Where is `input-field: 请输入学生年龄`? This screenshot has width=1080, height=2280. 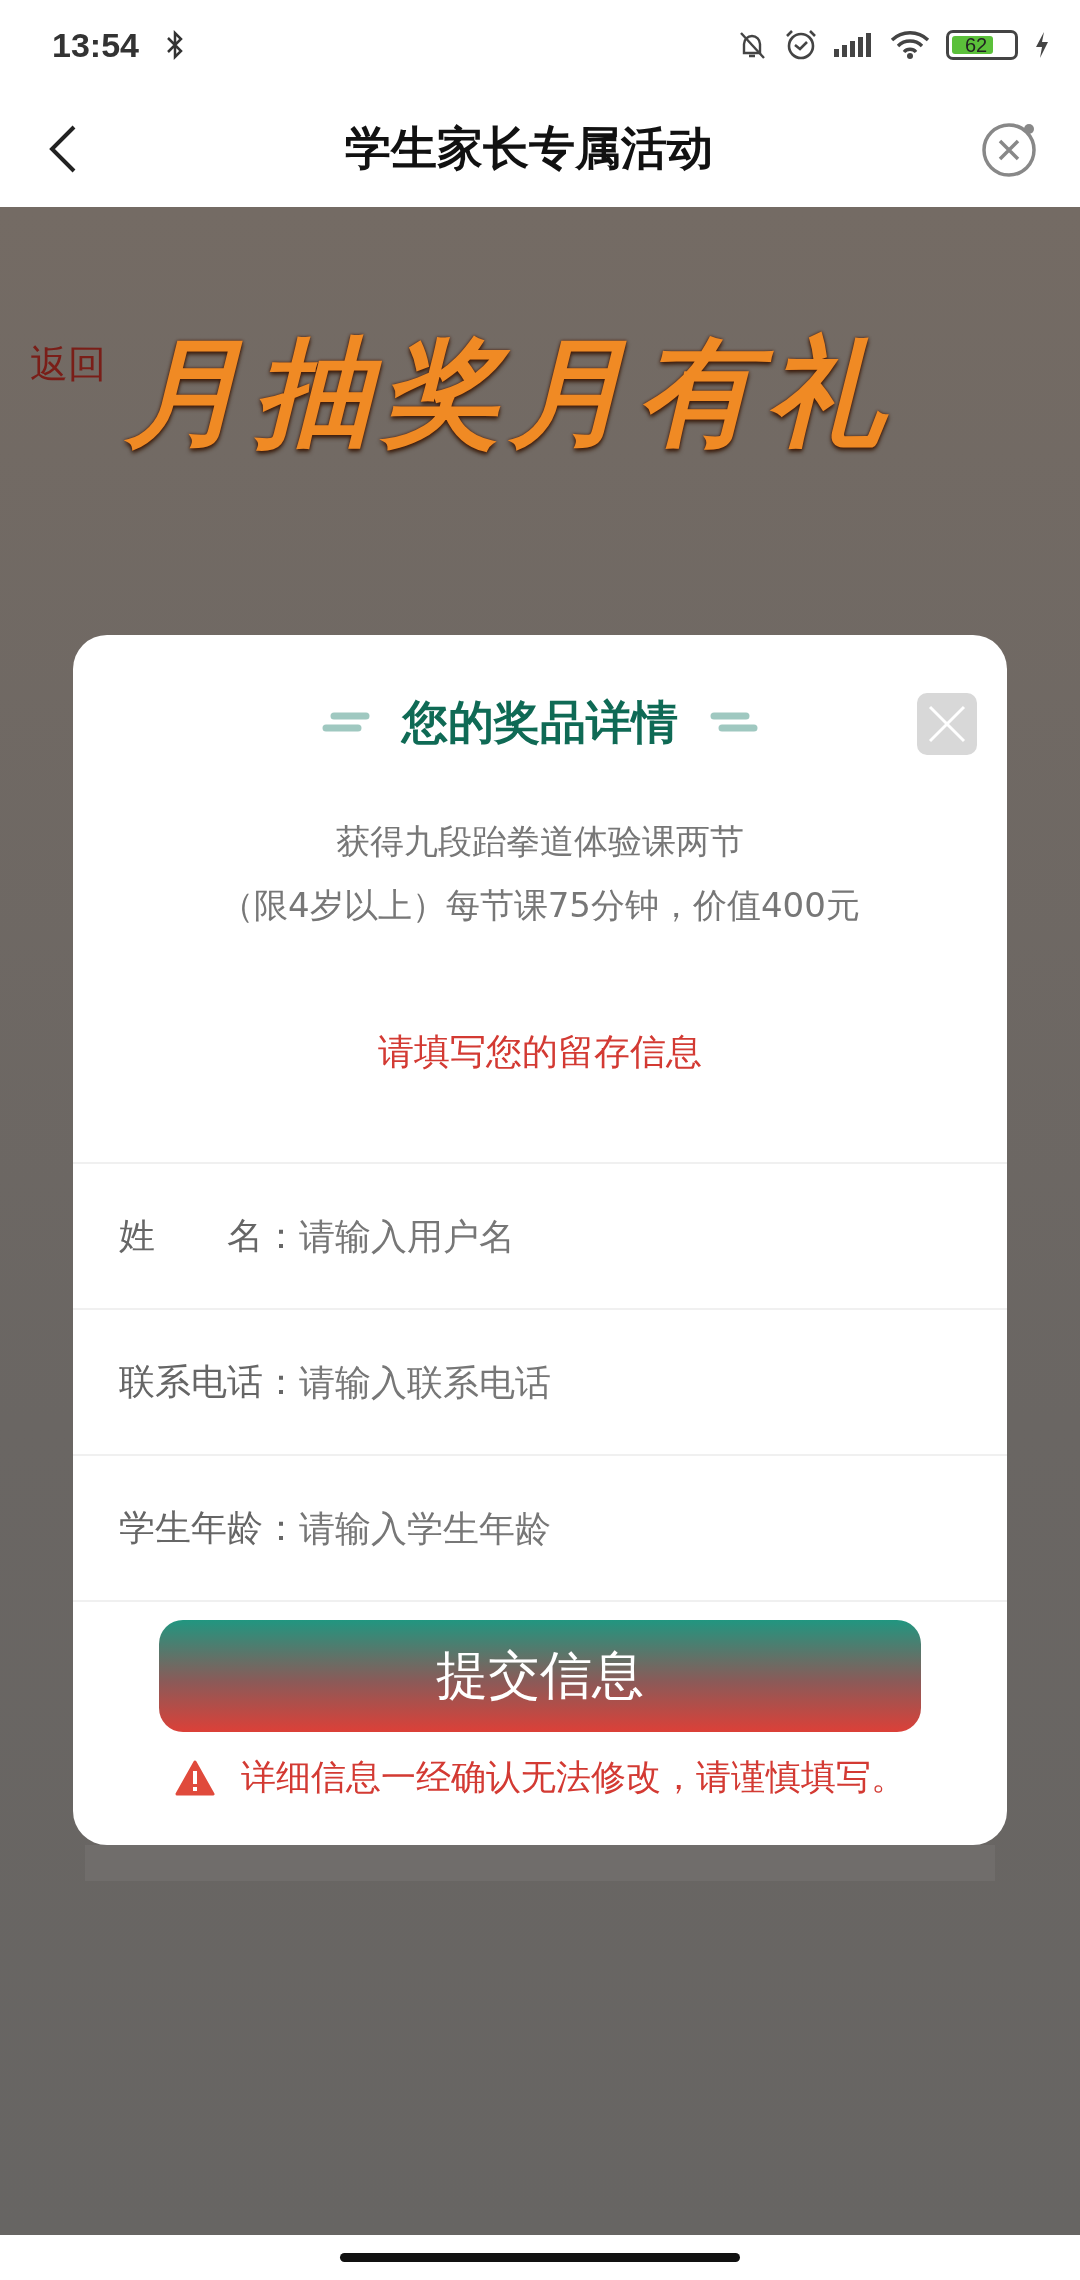 input-field: 请输入学生年龄 is located at coordinates (579, 1528).